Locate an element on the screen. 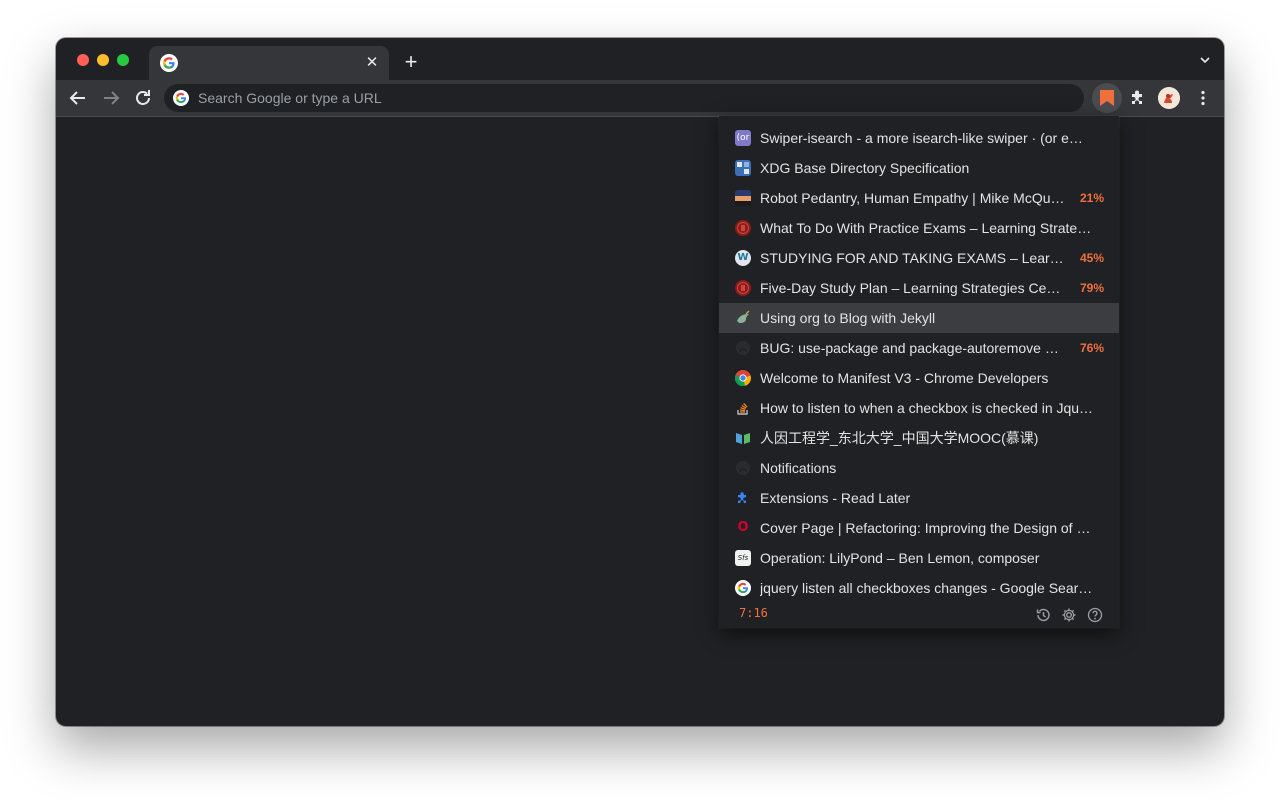 The image size is (1280, 800). back-arrow-icon is located at coordinates (78, 98).